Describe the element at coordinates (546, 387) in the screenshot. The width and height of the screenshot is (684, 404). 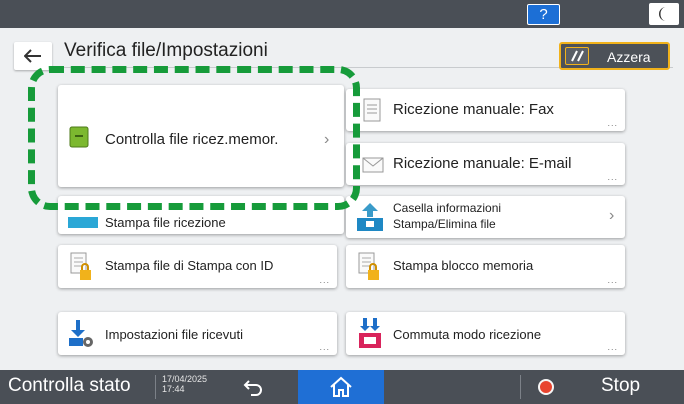
I see `stop-icon` at that location.